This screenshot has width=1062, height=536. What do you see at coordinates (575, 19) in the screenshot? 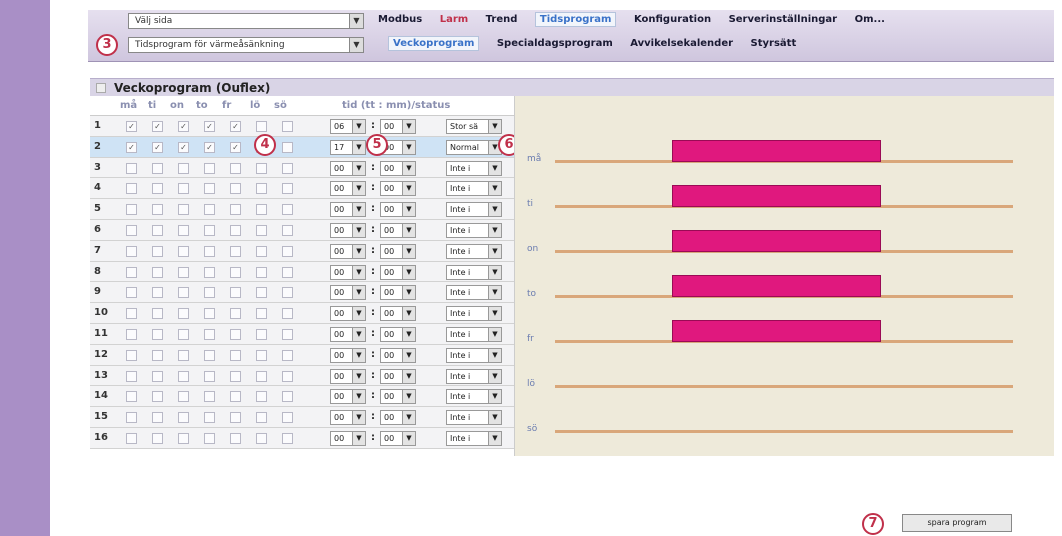
I see `menu-tidsprogram: Tidsprogram` at bounding box center [575, 19].